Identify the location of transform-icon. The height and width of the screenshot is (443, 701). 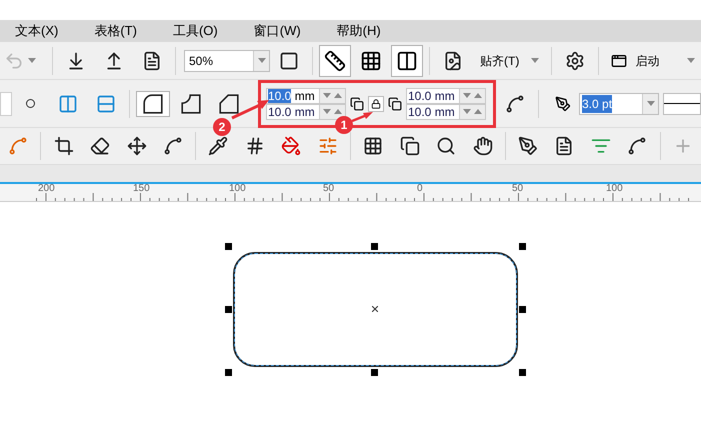
(136, 146).